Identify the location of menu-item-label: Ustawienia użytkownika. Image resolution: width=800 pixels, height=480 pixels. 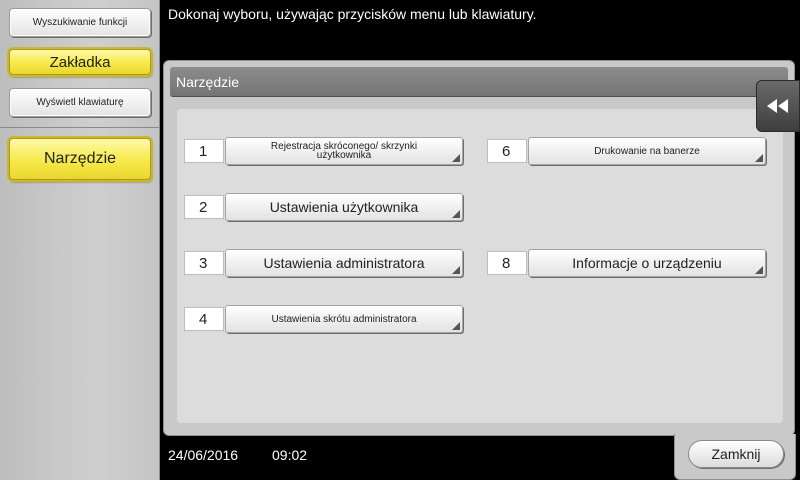
(344, 207).